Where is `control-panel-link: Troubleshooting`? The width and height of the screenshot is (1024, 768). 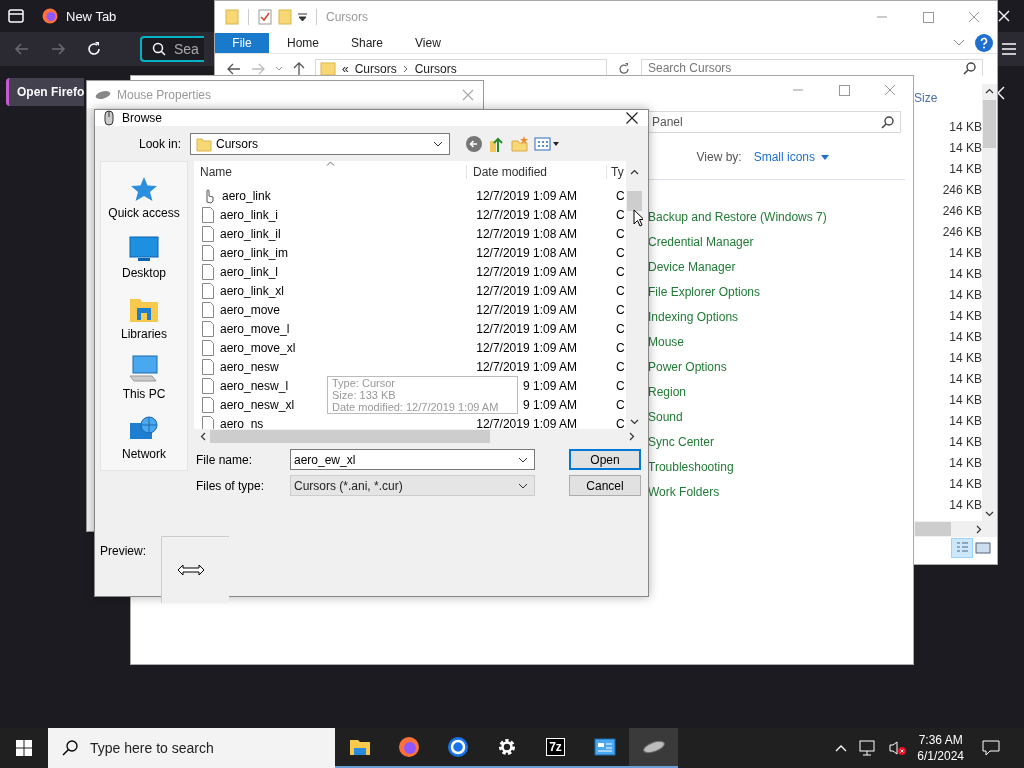 control-panel-link: Troubleshooting is located at coordinates (691, 467).